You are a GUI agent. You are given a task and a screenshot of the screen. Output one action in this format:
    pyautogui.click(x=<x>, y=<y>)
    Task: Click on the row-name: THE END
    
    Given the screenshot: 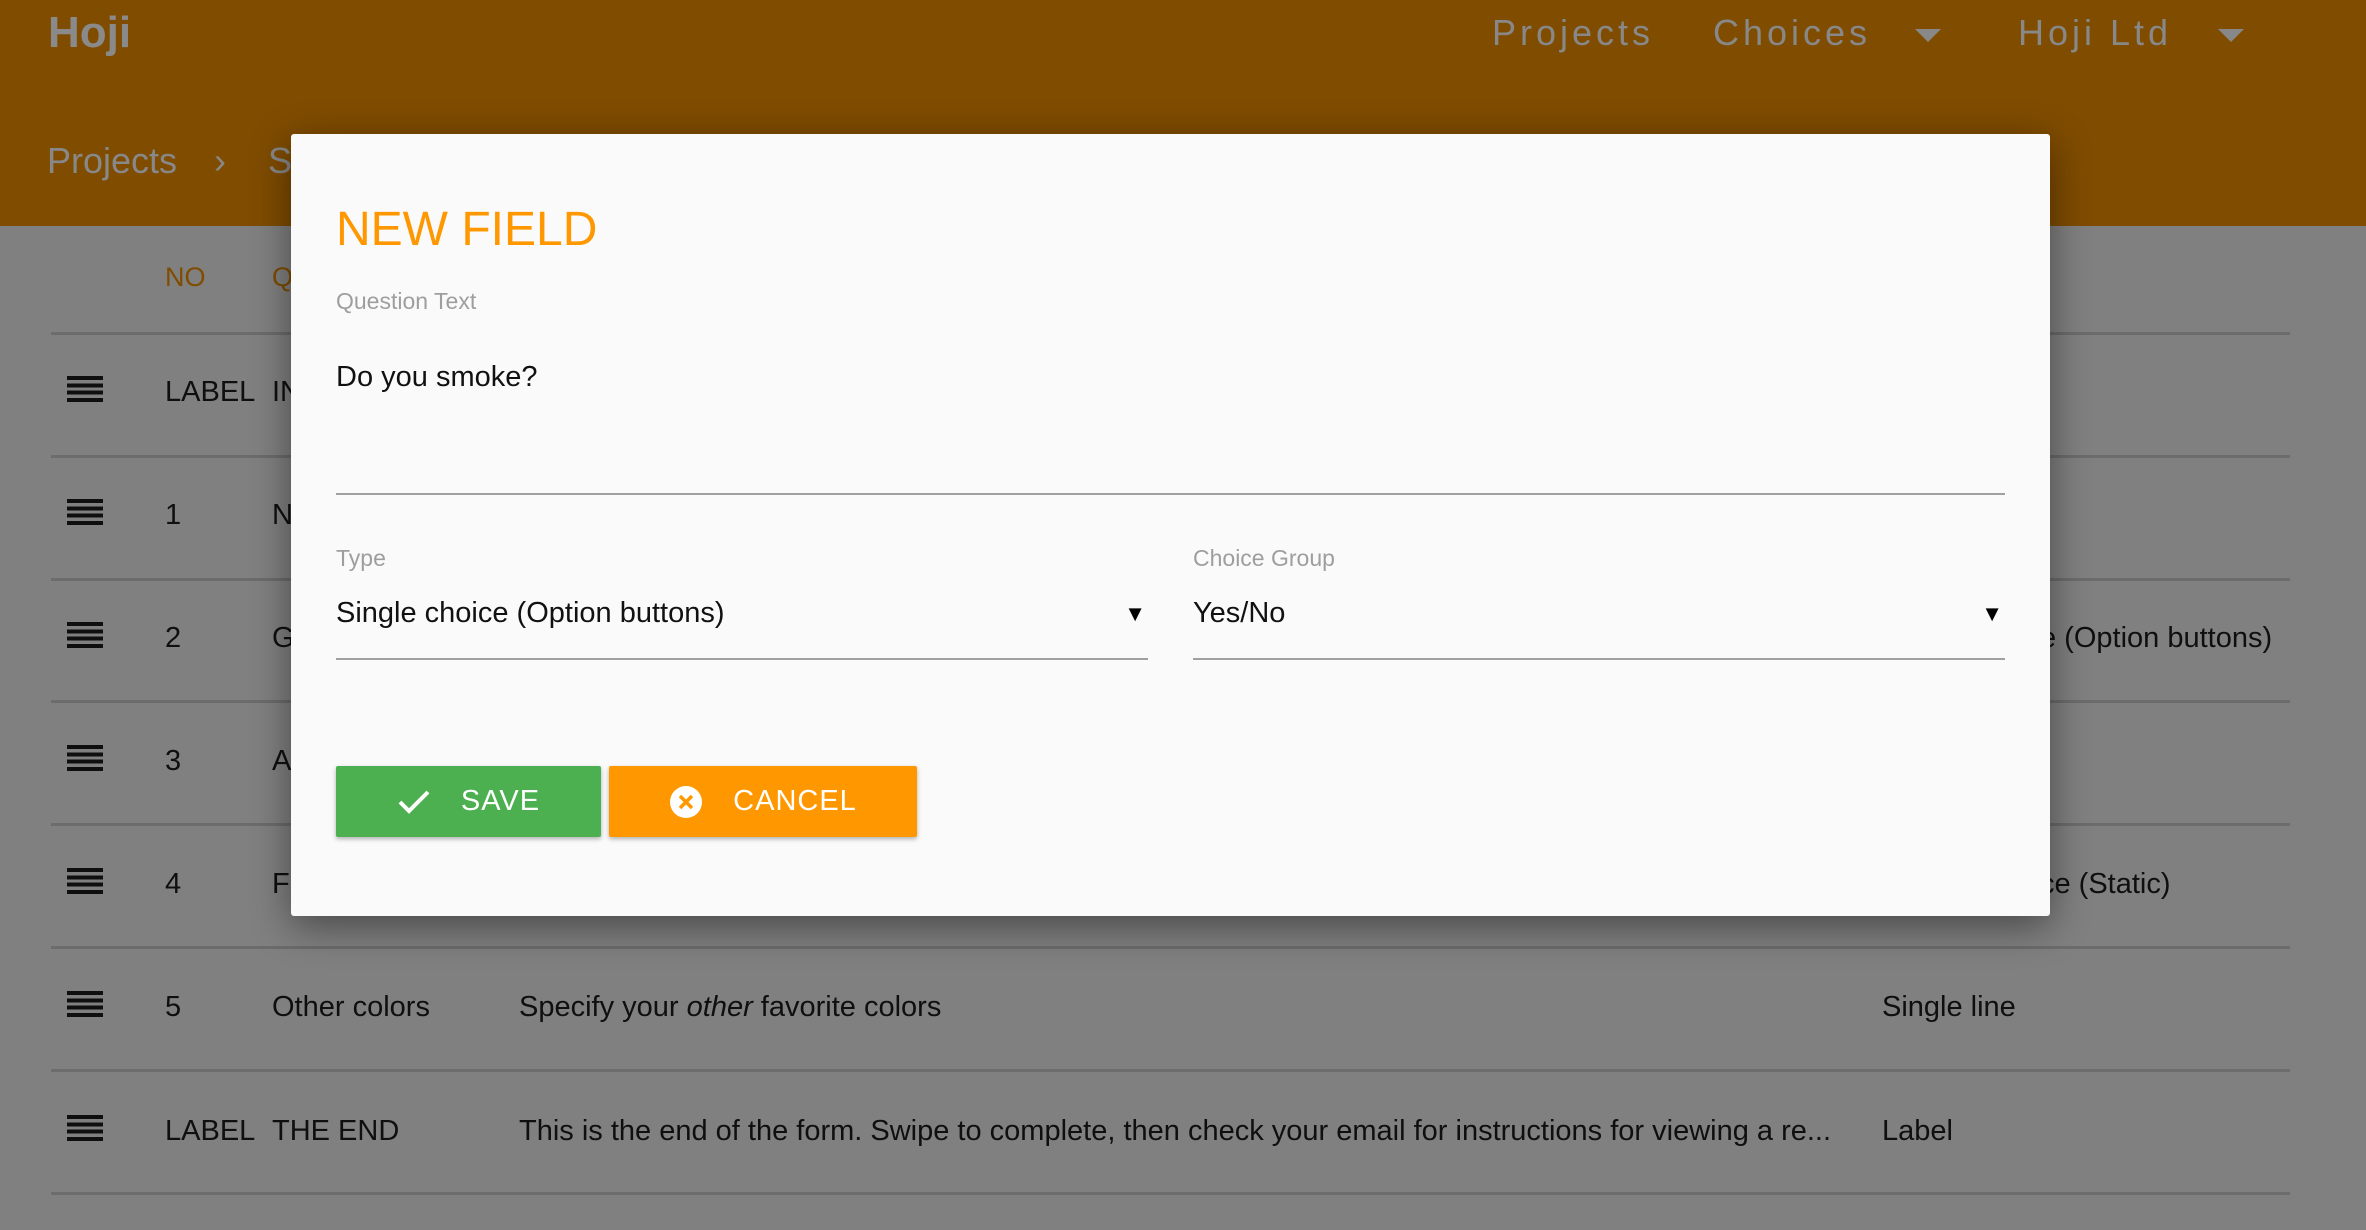 What is the action you would take?
    pyautogui.click(x=336, y=1131)
    